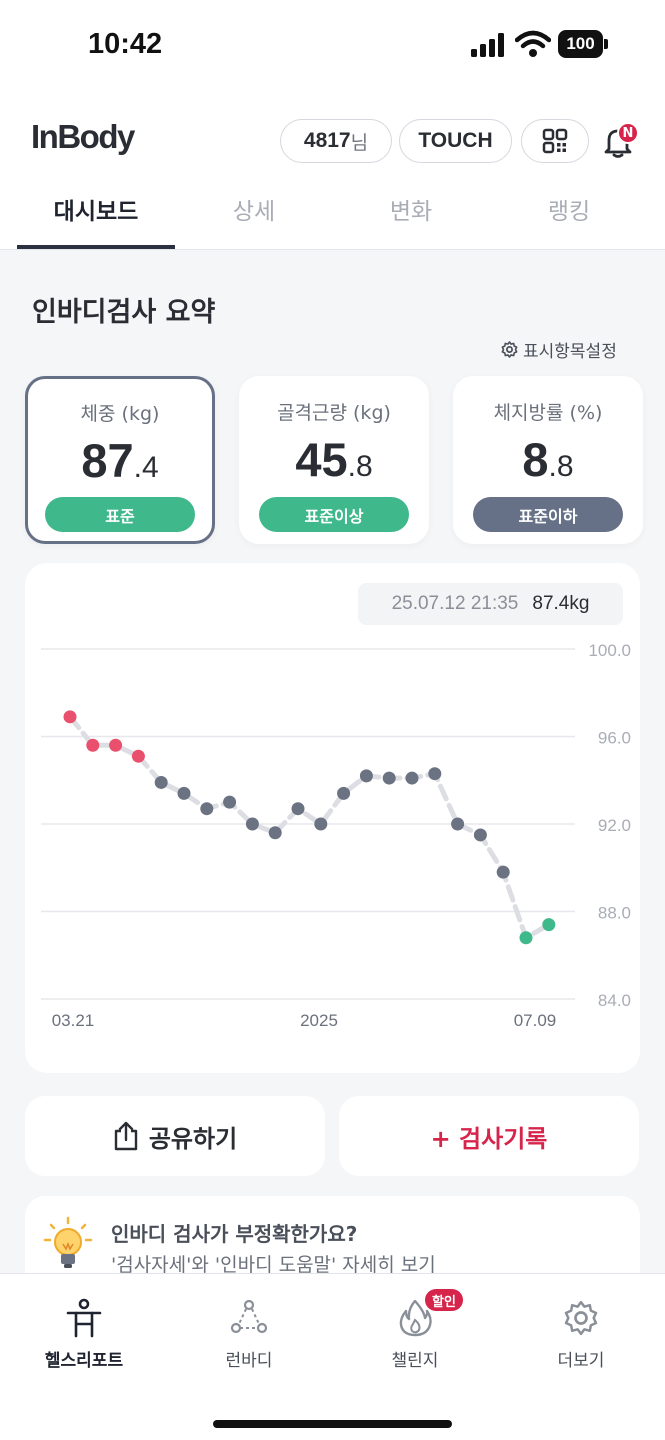 This screenshot has width=665, height=1440. I want to click on tab-detail: 상세, so click(254, 220).